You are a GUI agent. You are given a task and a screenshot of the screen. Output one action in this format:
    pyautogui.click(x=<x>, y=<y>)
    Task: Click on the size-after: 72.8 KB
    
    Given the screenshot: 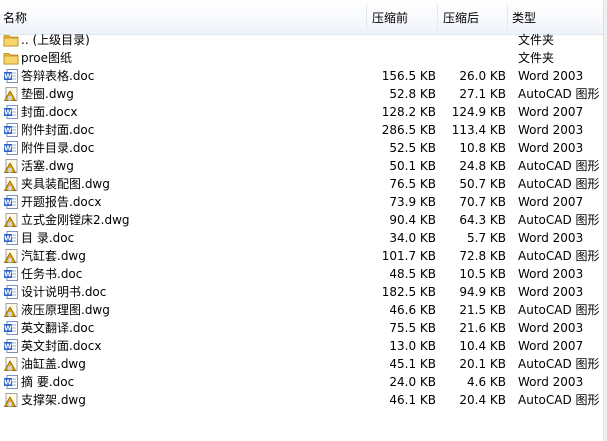 What is the action you would take?
    pyautogui.click(x=482, y=256)
    